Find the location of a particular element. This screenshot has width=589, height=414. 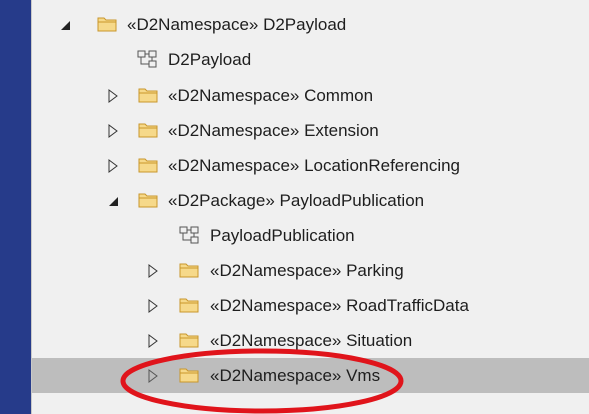

tree-row-d2payload-namespace: «D2Namespace» D2Payload is located at coordinates (310, 24).